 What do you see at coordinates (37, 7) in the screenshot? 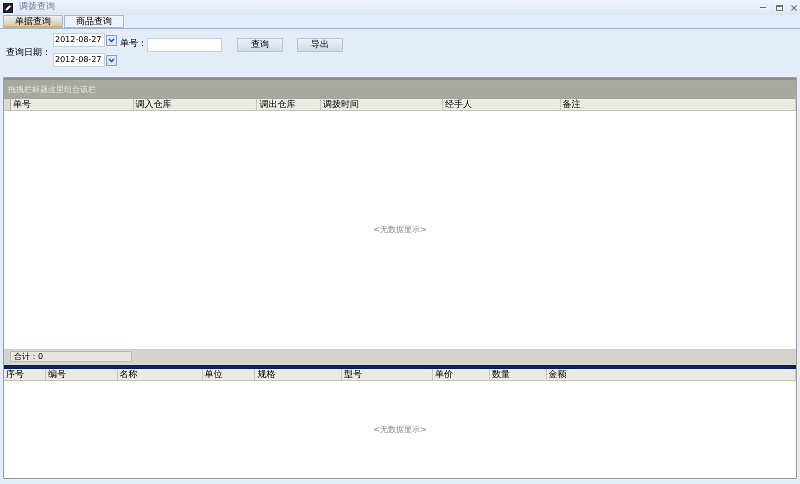
I see `window-title: 调拨查询` at bounding box center [37, 7].